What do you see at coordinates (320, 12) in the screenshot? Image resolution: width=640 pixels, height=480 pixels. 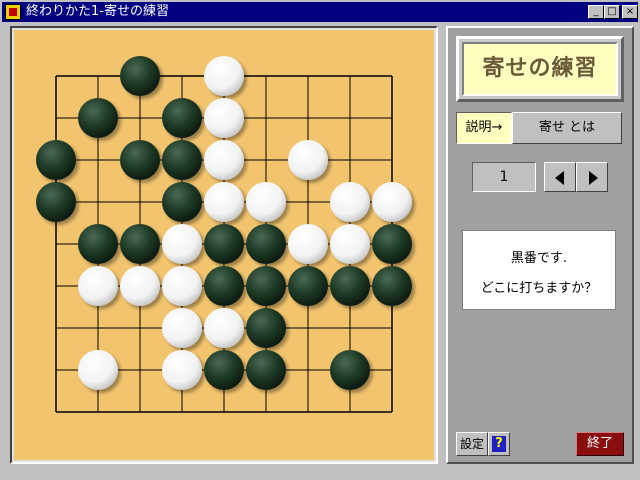 I see `title-bar: 終わりかた1-寄せの練習 _ □ ×` at bounding box center [320, 12].